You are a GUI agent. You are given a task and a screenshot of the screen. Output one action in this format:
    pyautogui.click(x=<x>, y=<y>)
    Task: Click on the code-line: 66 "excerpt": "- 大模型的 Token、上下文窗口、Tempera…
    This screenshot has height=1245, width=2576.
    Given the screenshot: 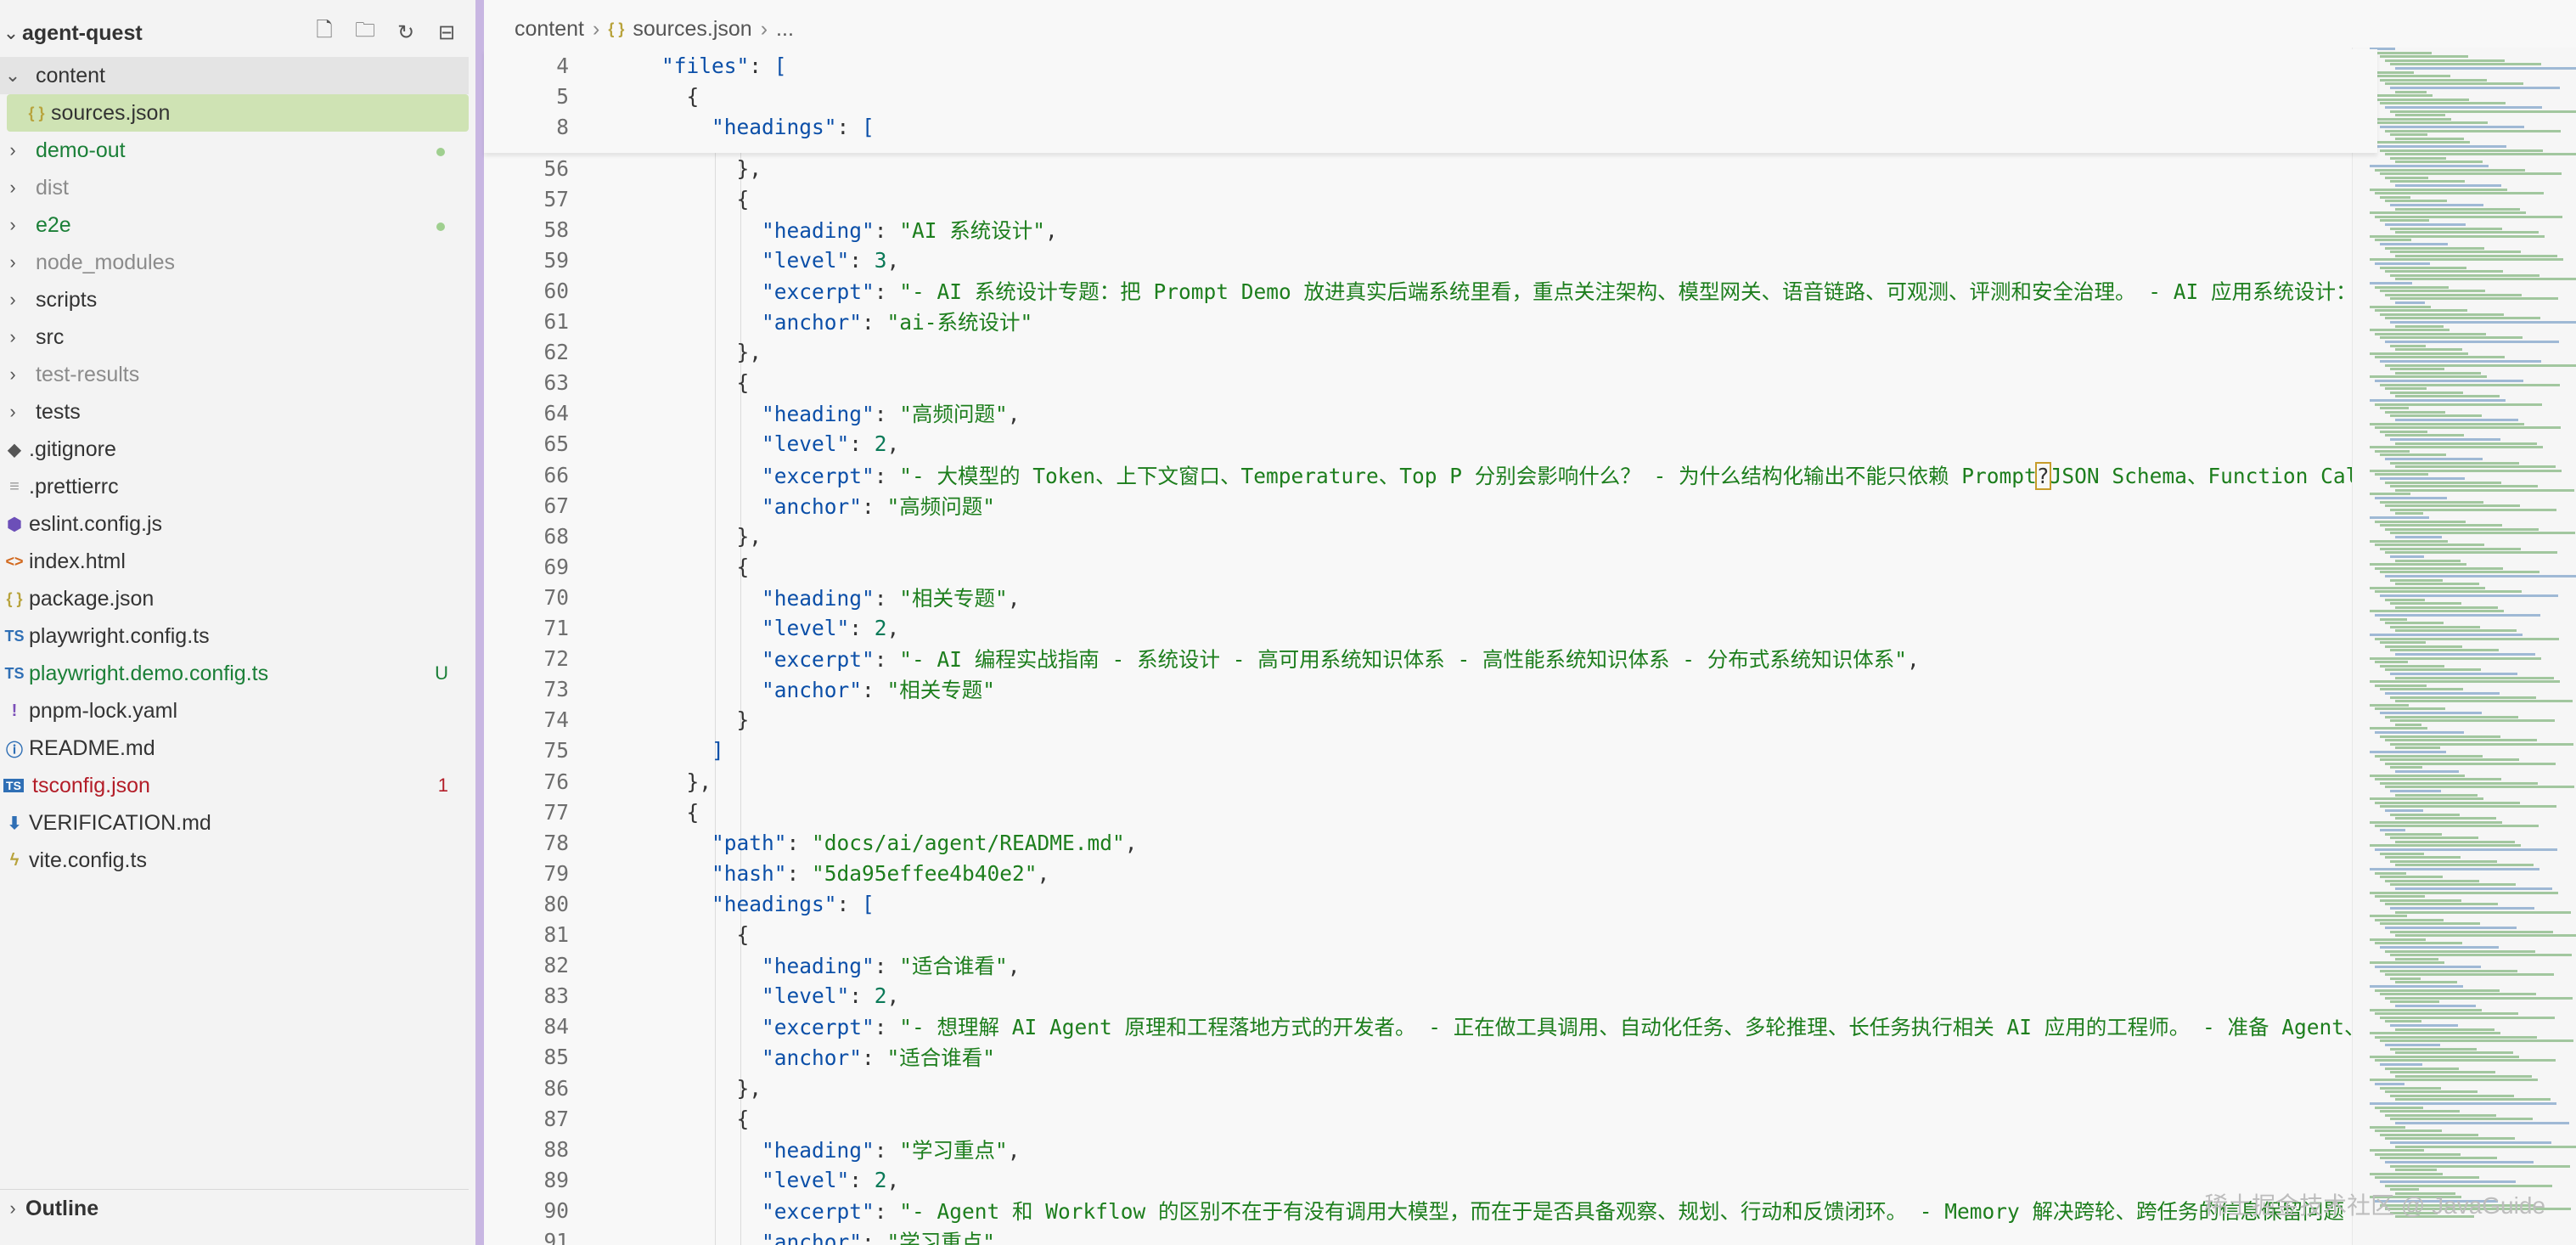 What is the action you would take?
    pyautogui.click(x=1430, y=475)
    